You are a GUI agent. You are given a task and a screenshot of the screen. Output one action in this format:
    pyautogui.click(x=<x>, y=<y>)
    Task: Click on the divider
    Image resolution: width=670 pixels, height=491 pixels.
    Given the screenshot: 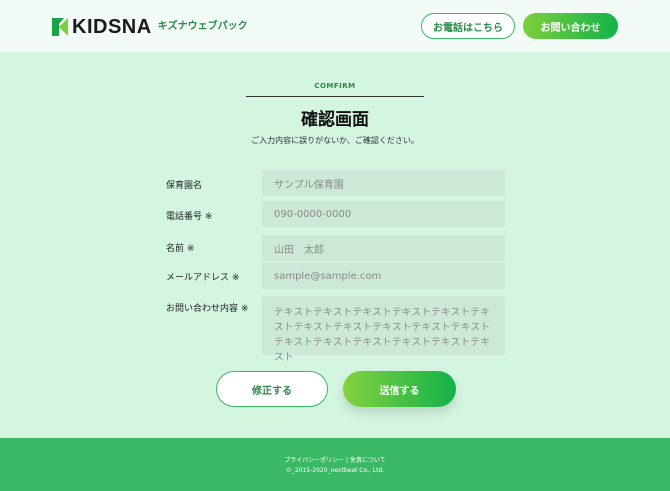 What is the action you would take?
    pyautogui.click(x=335, y=96)
    